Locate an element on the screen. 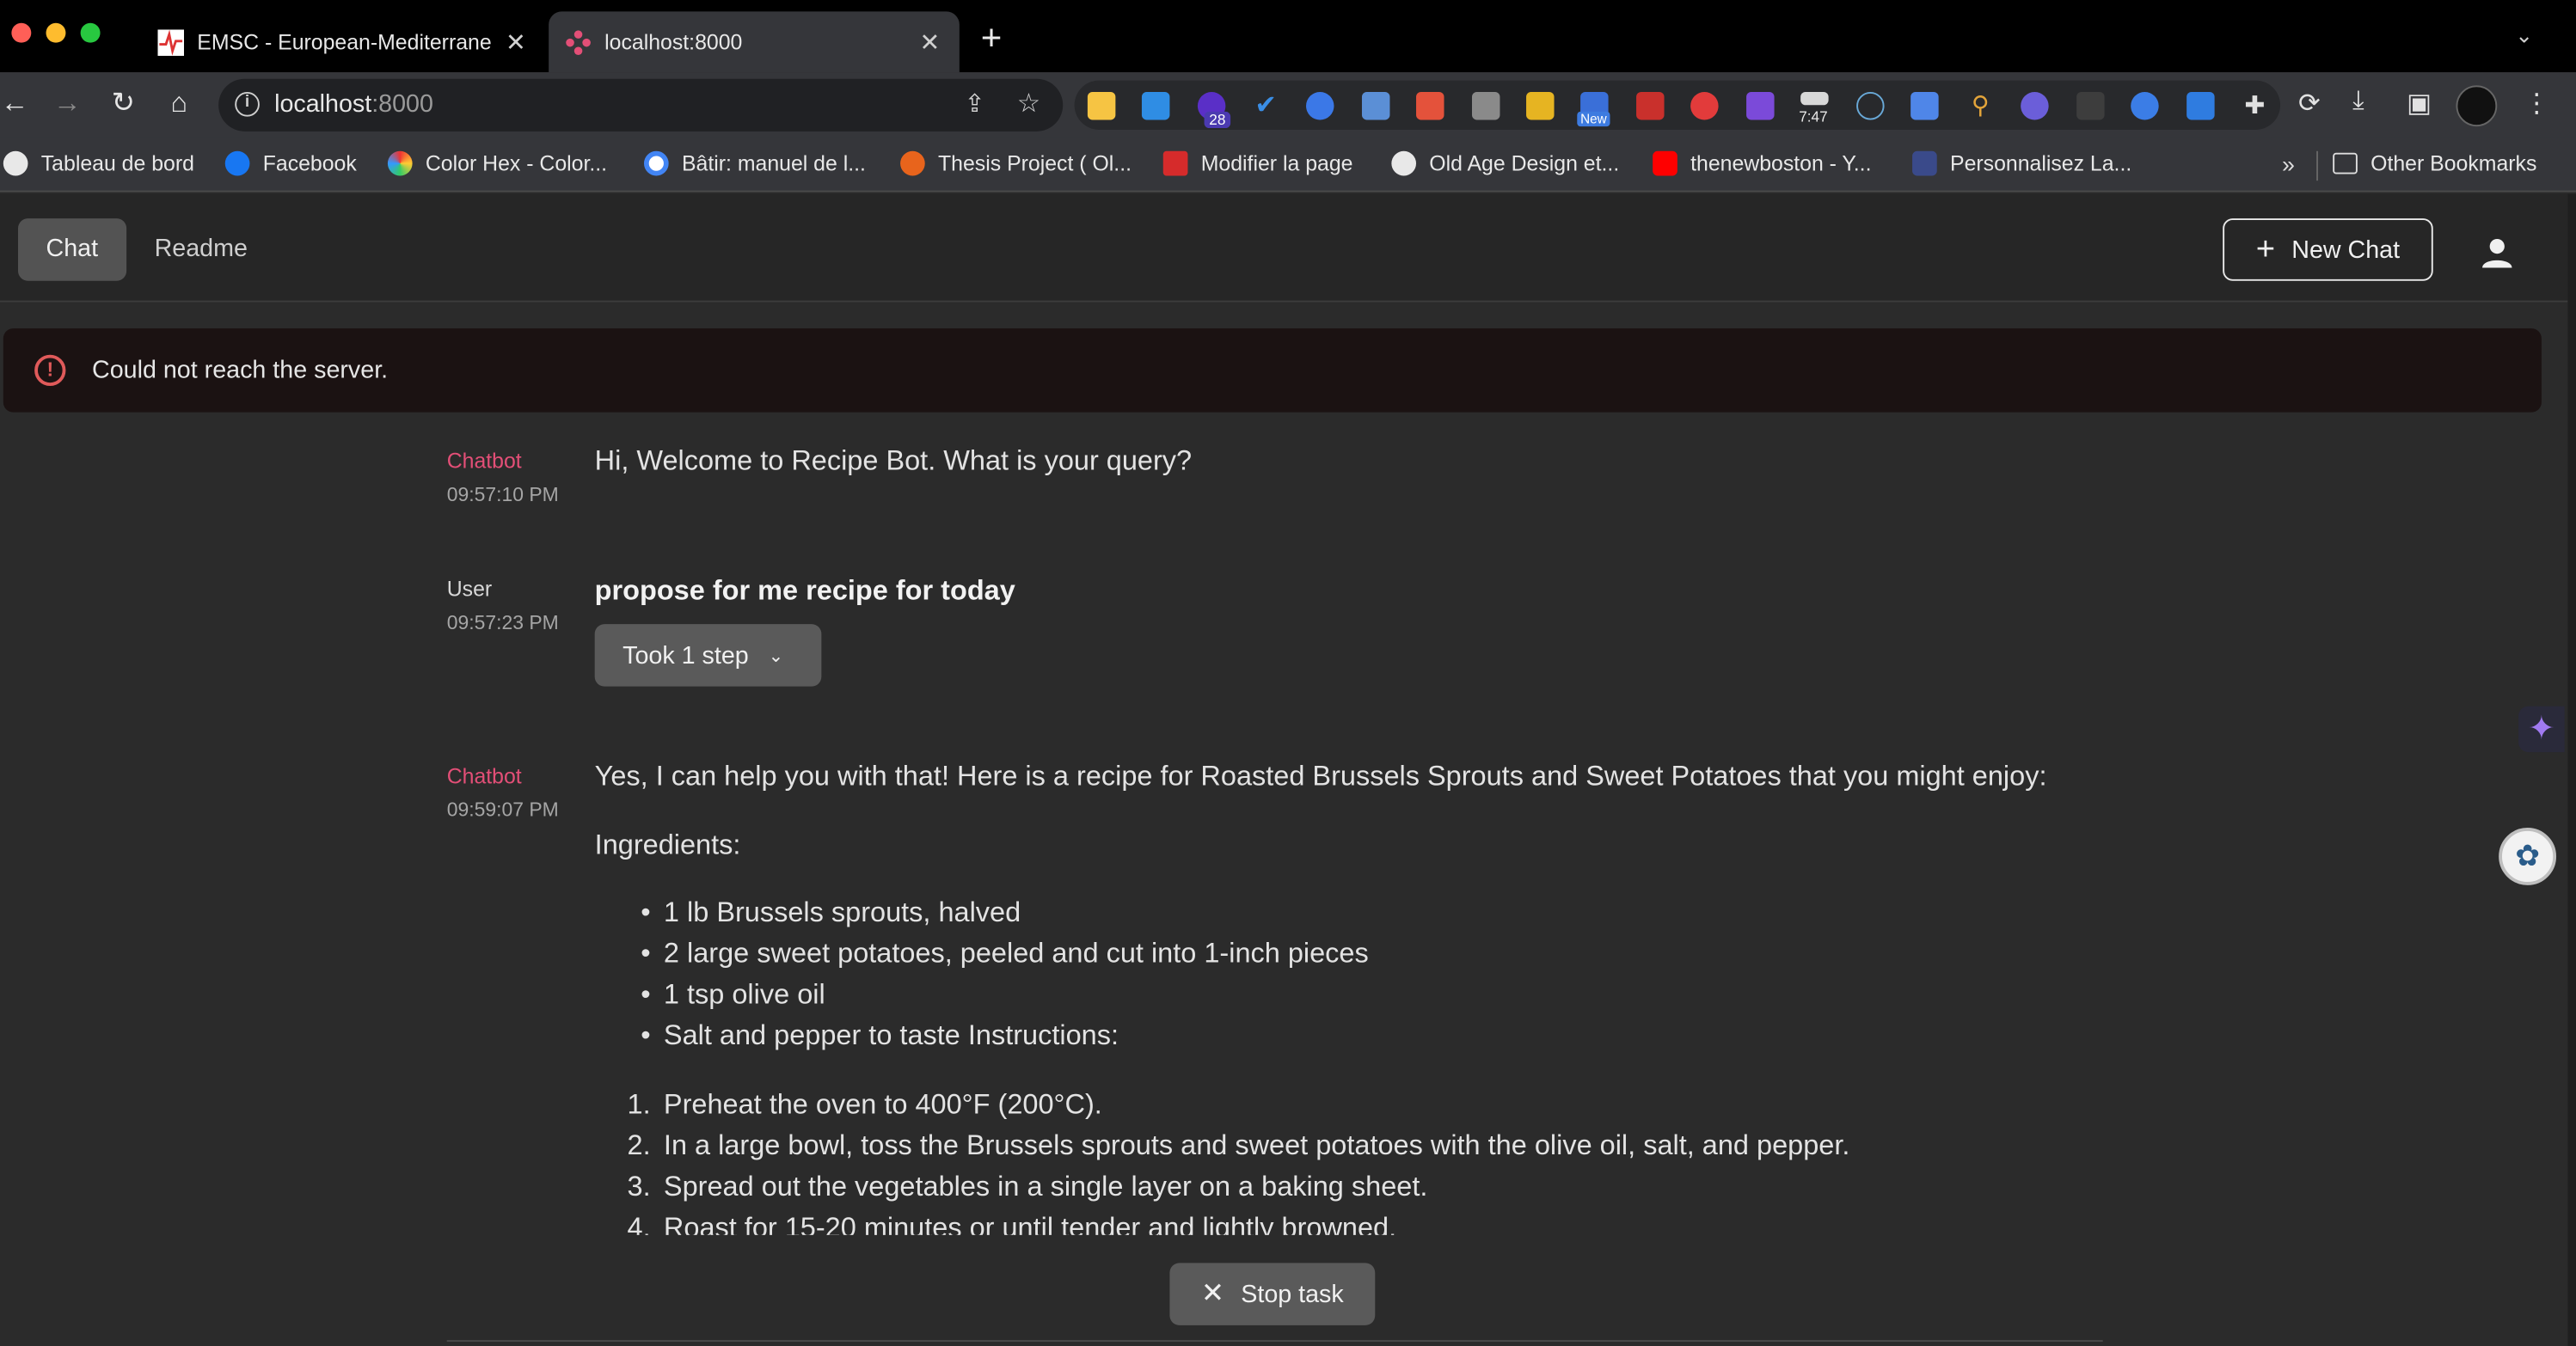 This screenshot has width=2576, height=1346. search-extension-icon: ⚲ is located at coordinates (1980, 105).